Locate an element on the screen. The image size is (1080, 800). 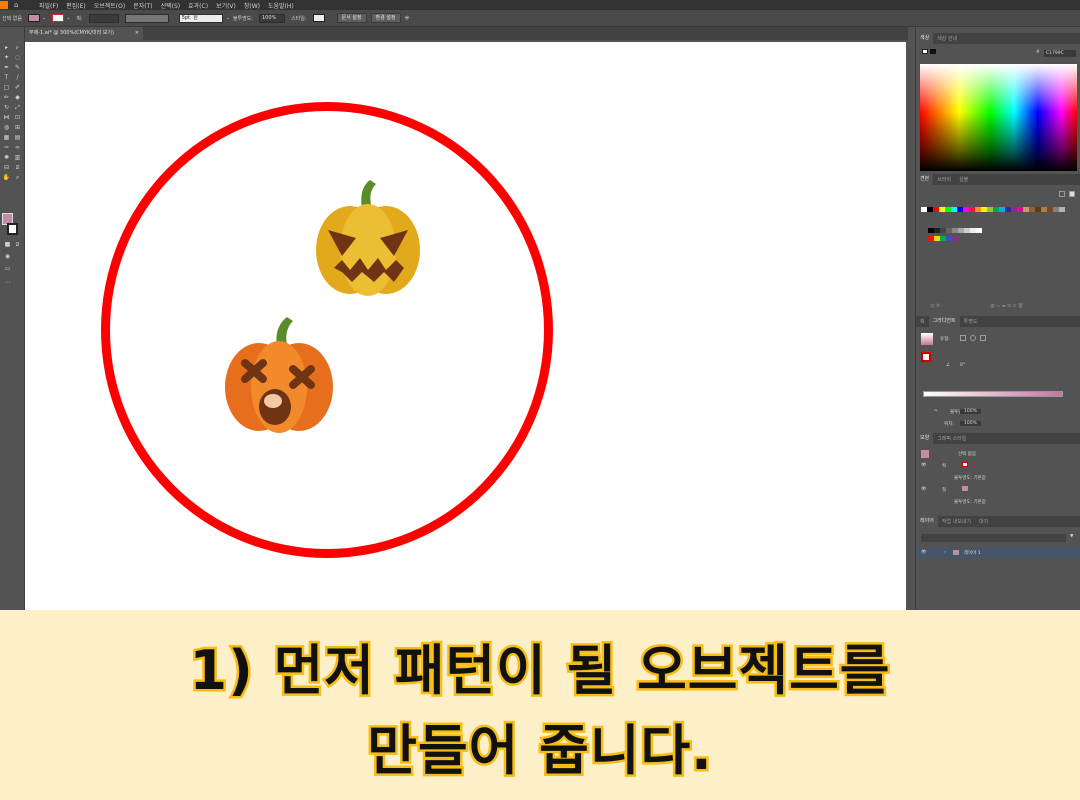
tab-layers: 레이어 is located at coordinates (927, 521).